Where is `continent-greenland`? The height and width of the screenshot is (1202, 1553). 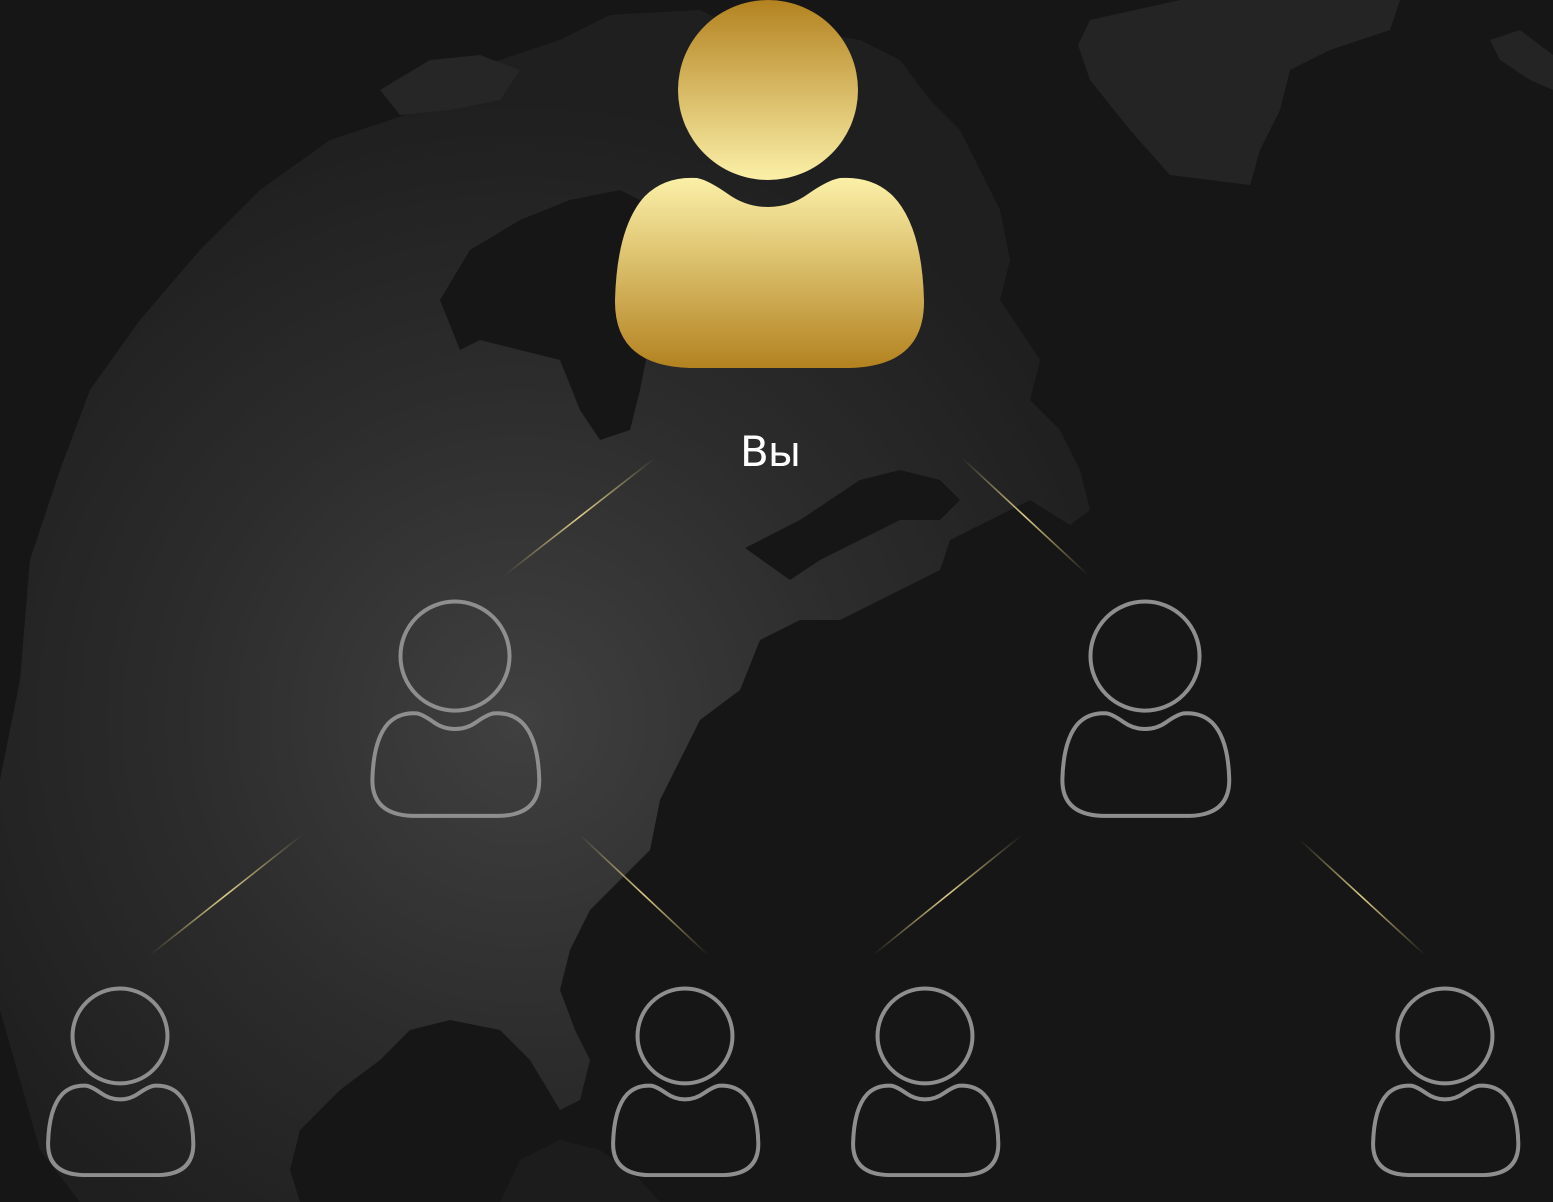
continent-greenland is located at coordinates (1239, 92).